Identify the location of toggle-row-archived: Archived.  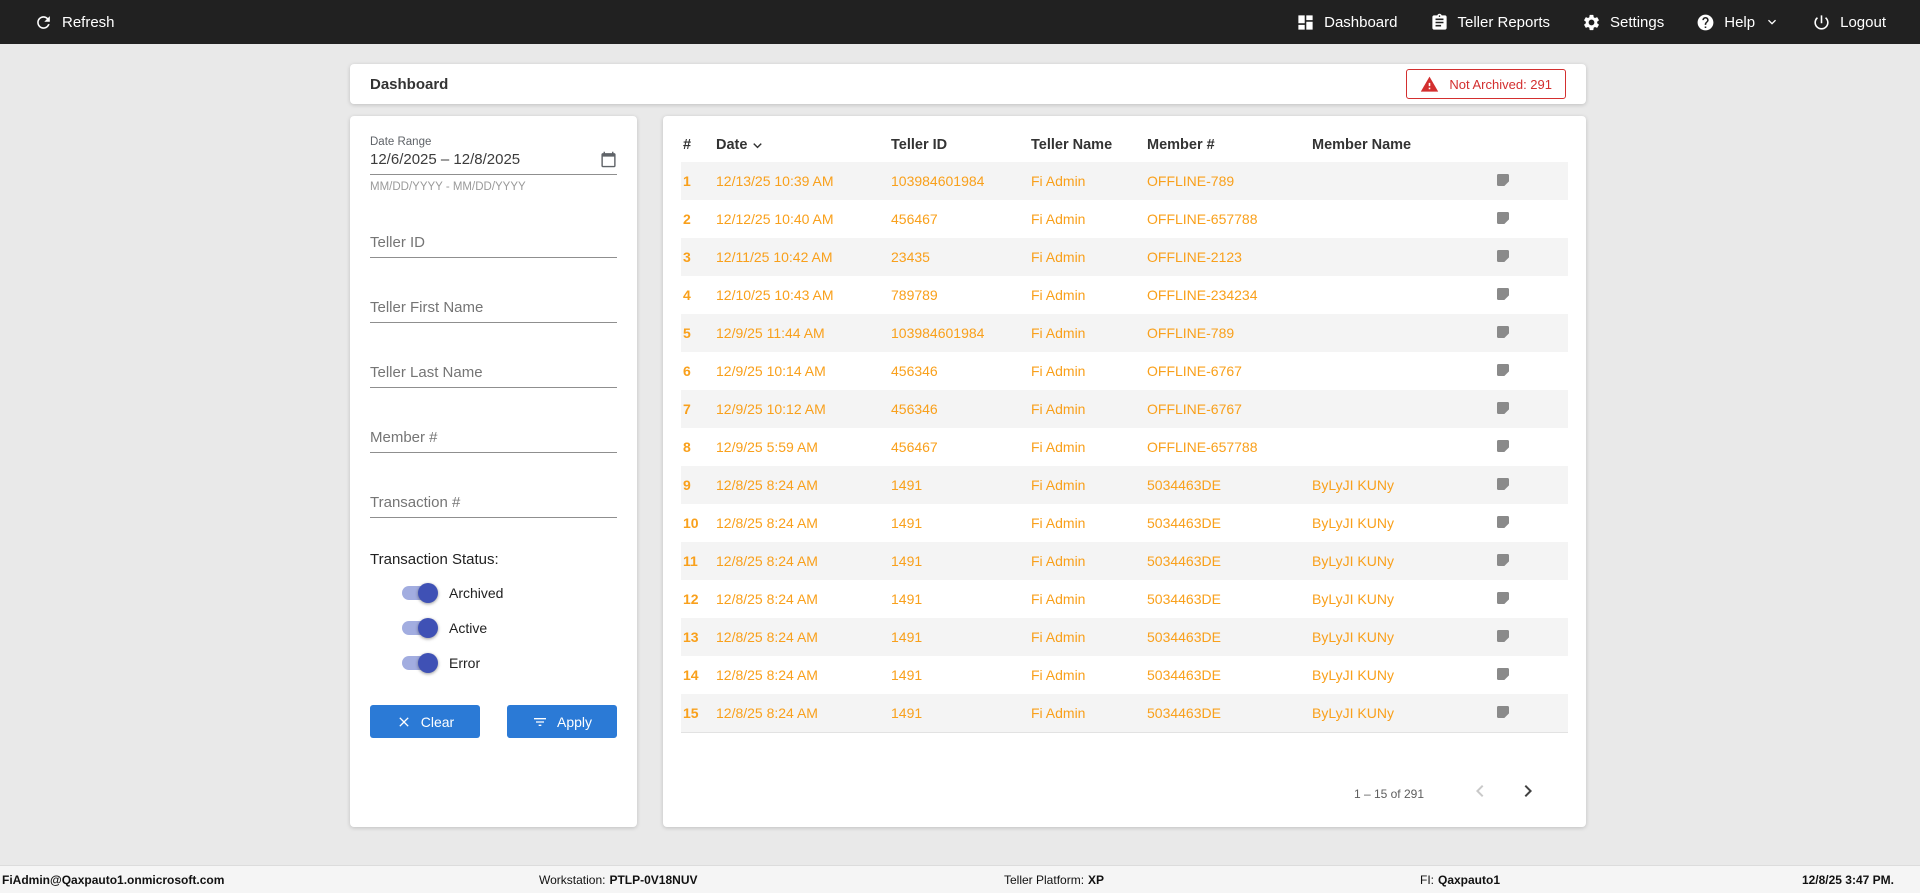
(508, 593).